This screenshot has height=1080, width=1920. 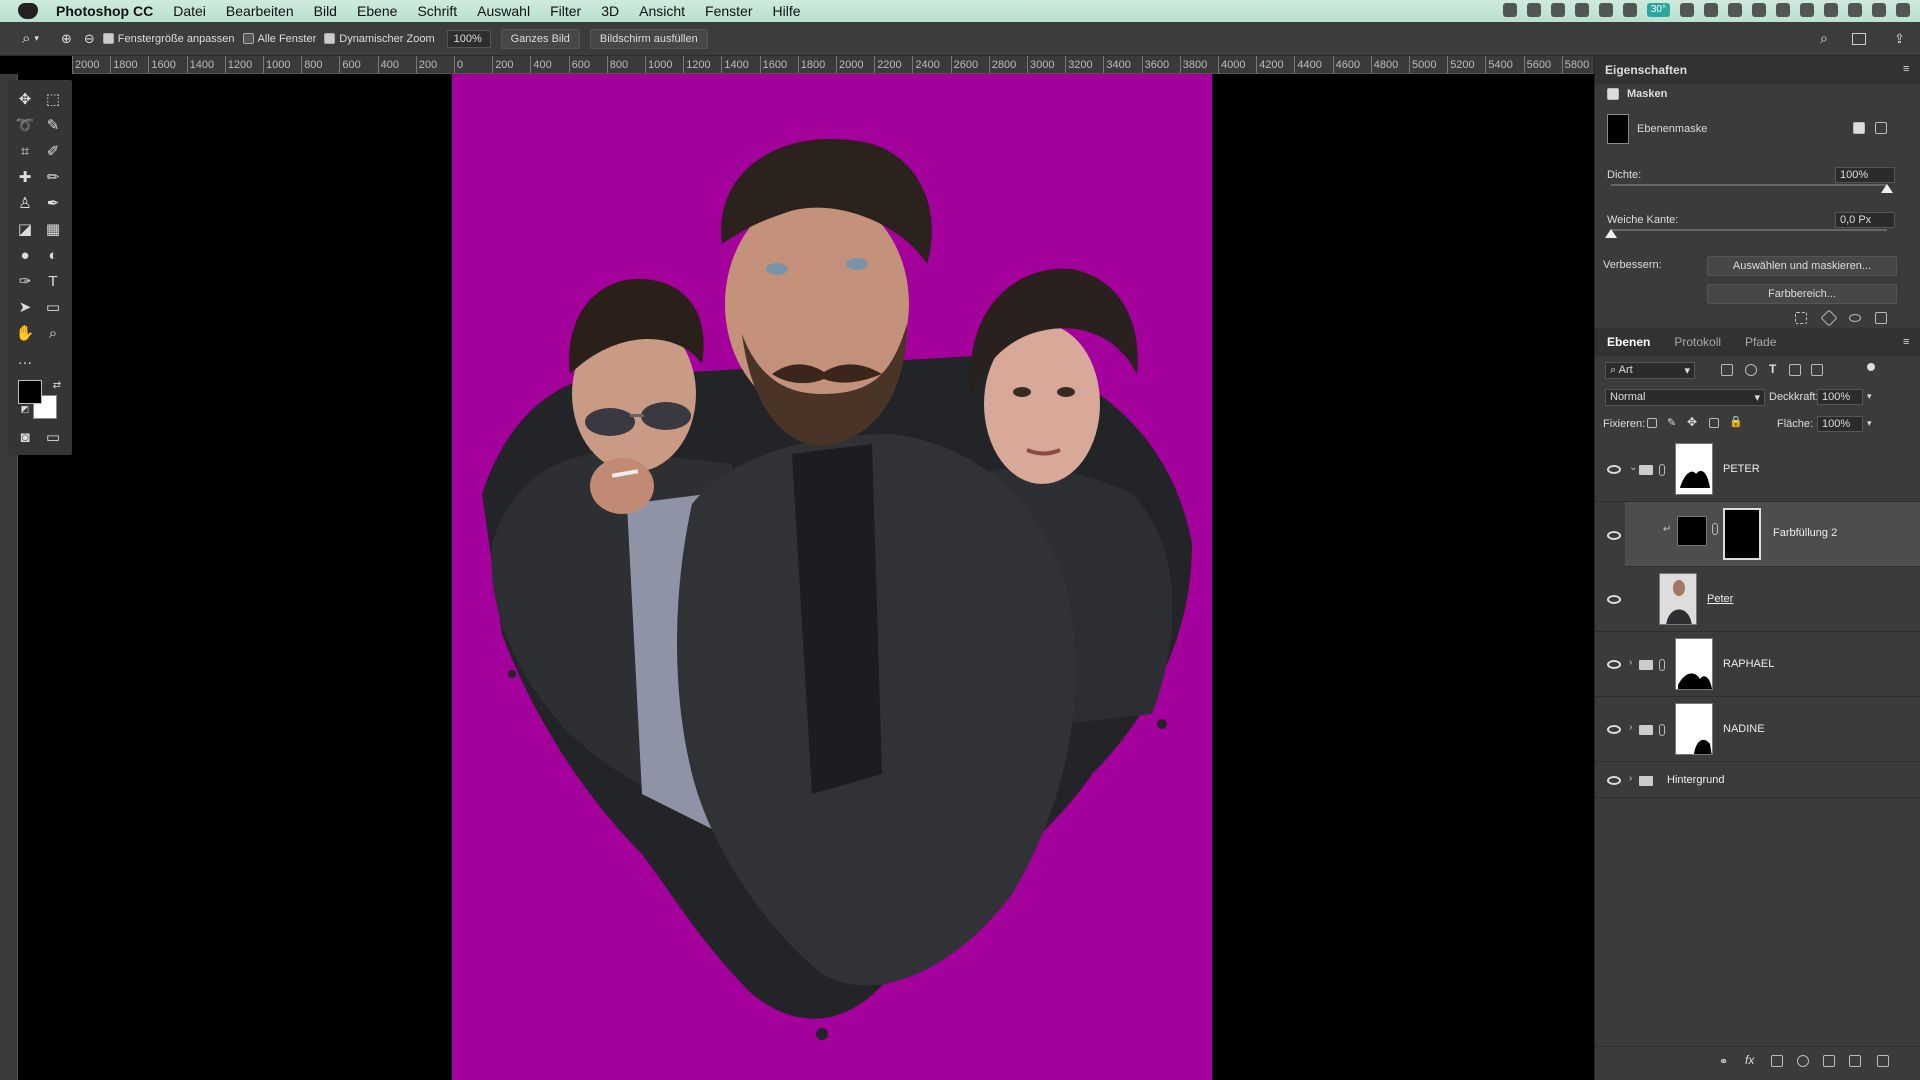 I want to click on bildschirm-ausfuellen-button: Bildschirm ausfüllen, so click(x=648, y=38).